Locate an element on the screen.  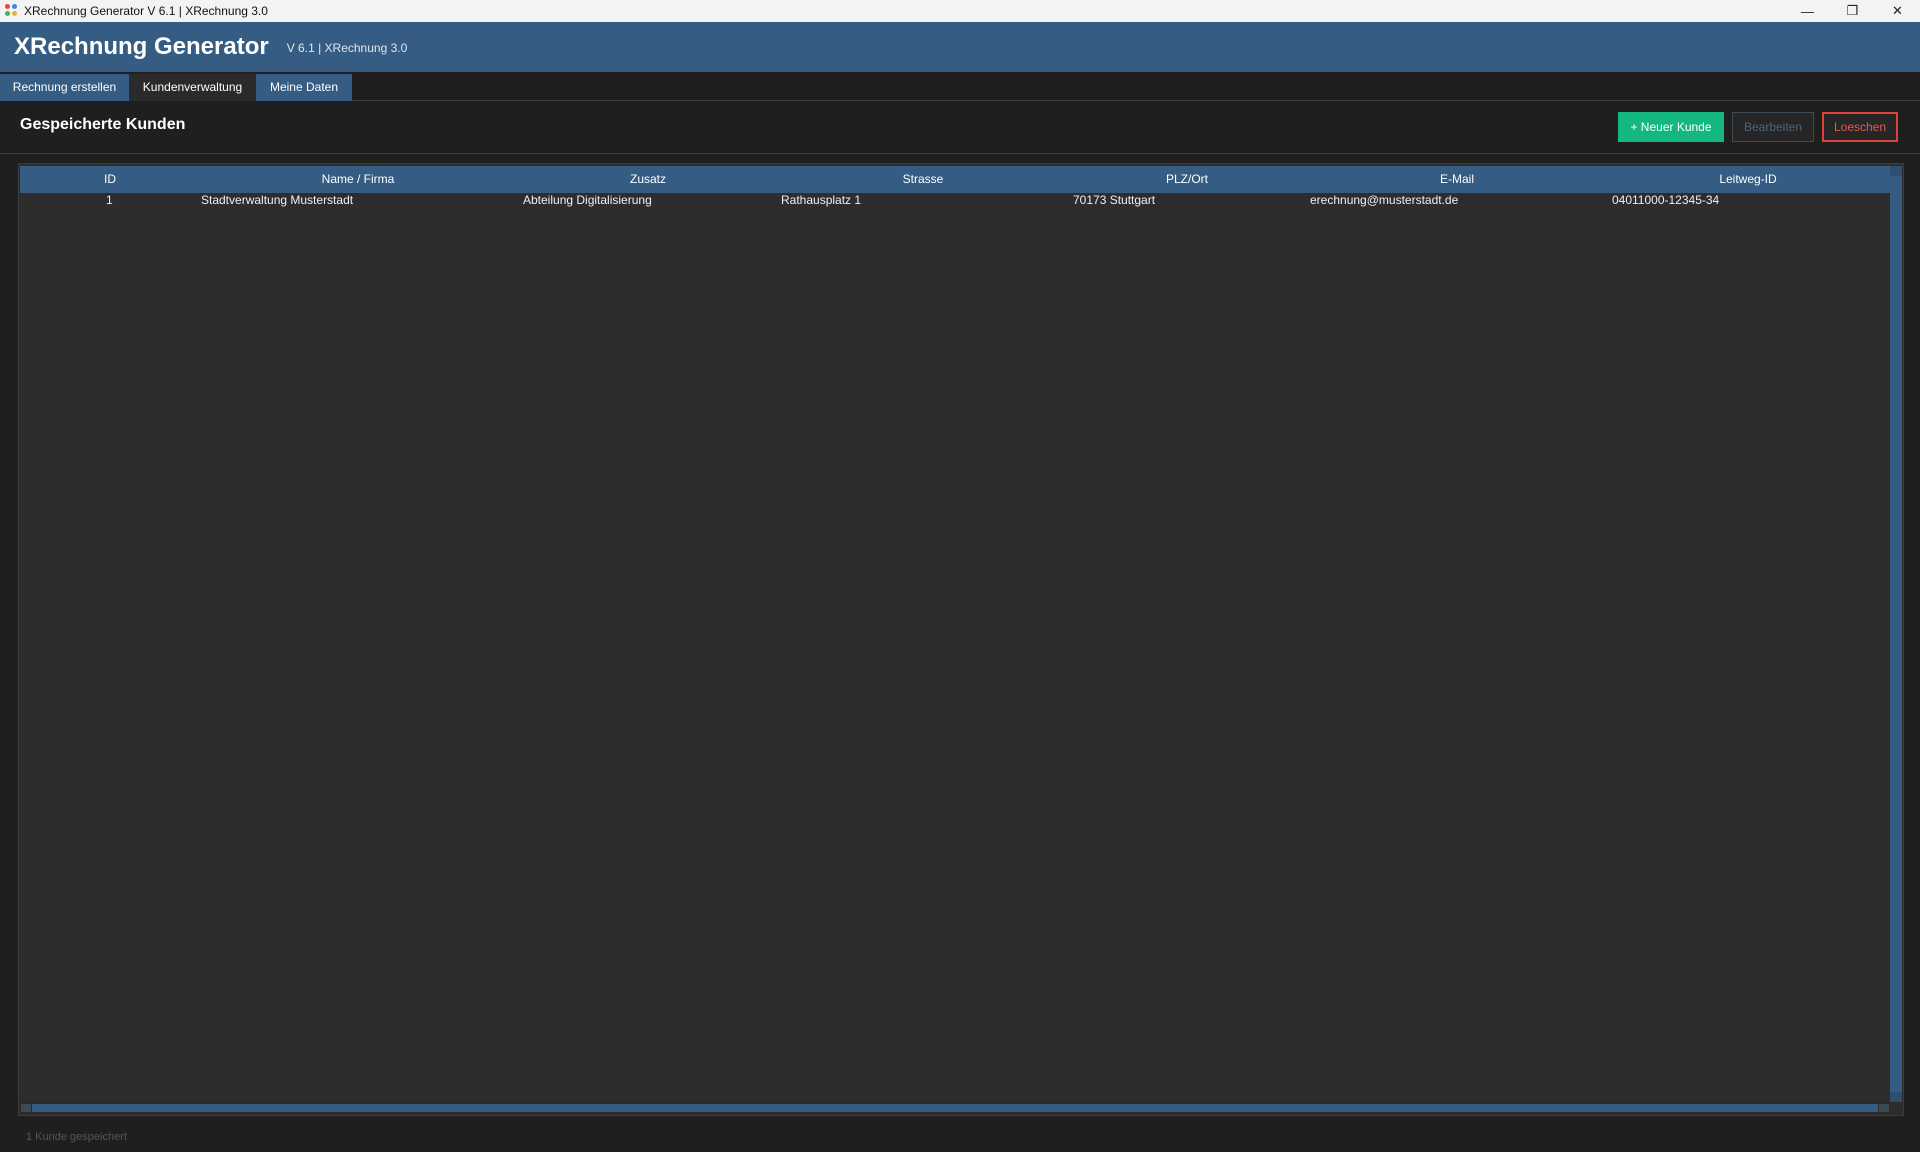
column-header-name: Name / Firma is located at coordinates (358, 179).